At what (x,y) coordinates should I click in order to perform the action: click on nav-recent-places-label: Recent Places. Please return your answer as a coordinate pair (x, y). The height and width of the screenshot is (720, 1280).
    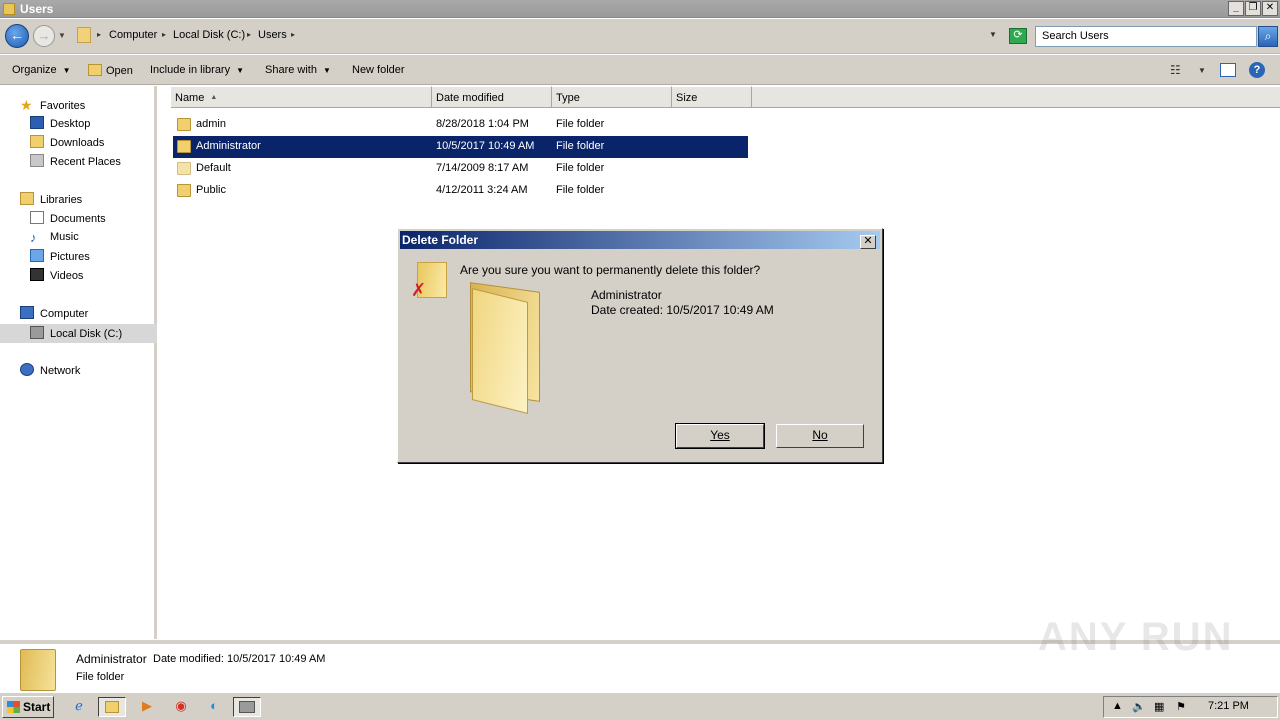
    Looking at the image, I should click on (85, 162).